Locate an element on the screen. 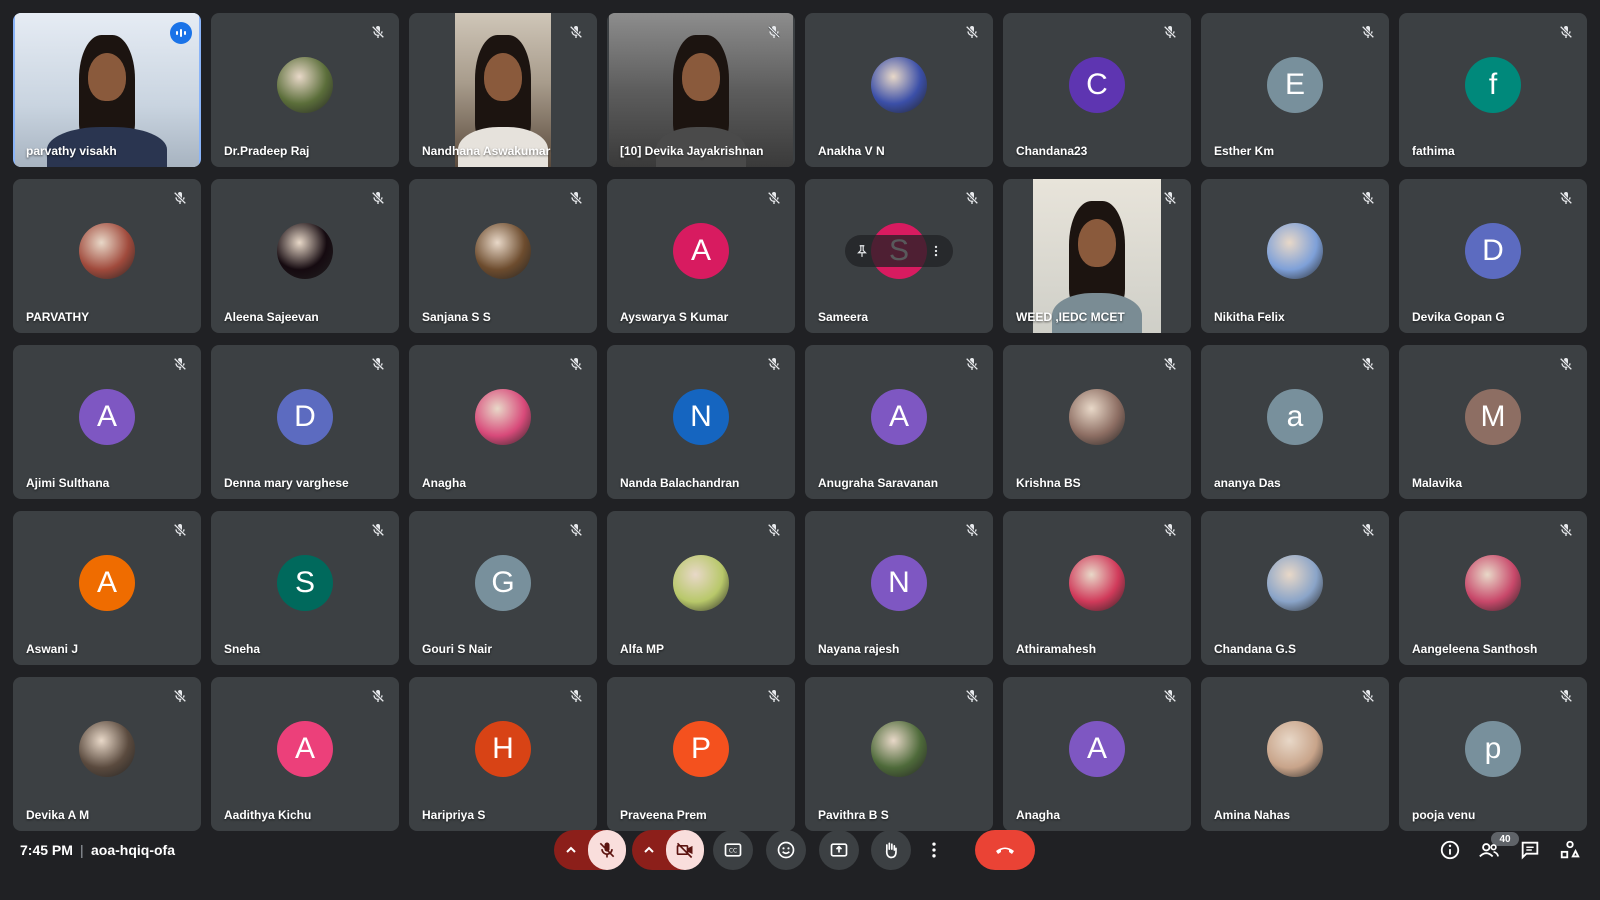 The height and width of the screenshot is (900, 1600). participant-tile: Athiramahesh is located at coordinates (1097, 588).